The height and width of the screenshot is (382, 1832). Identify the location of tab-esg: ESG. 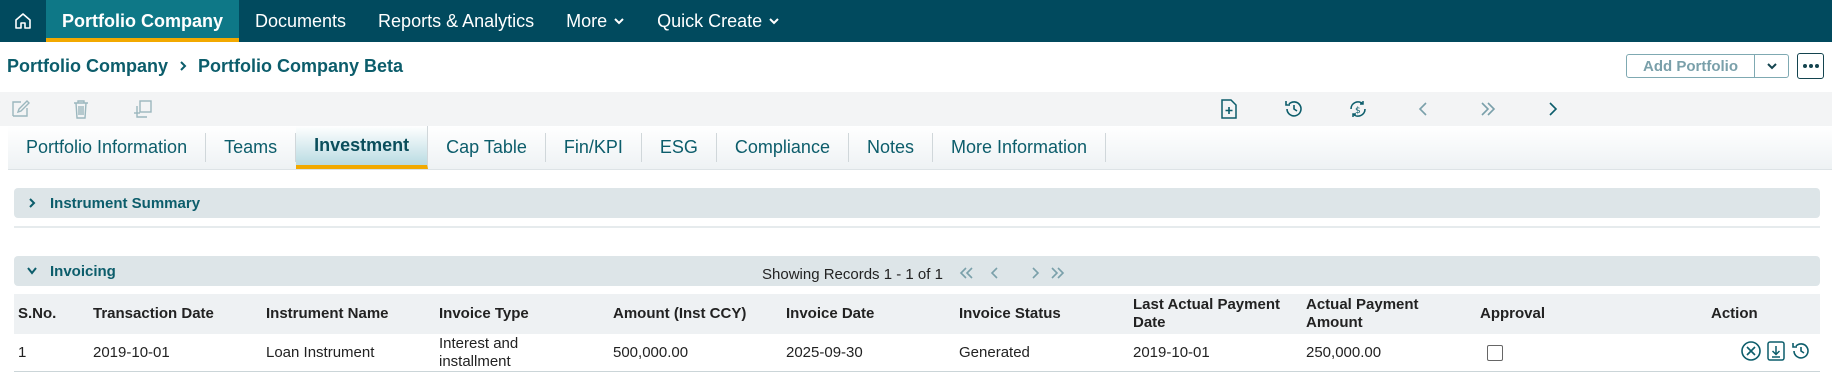
(679, 147).